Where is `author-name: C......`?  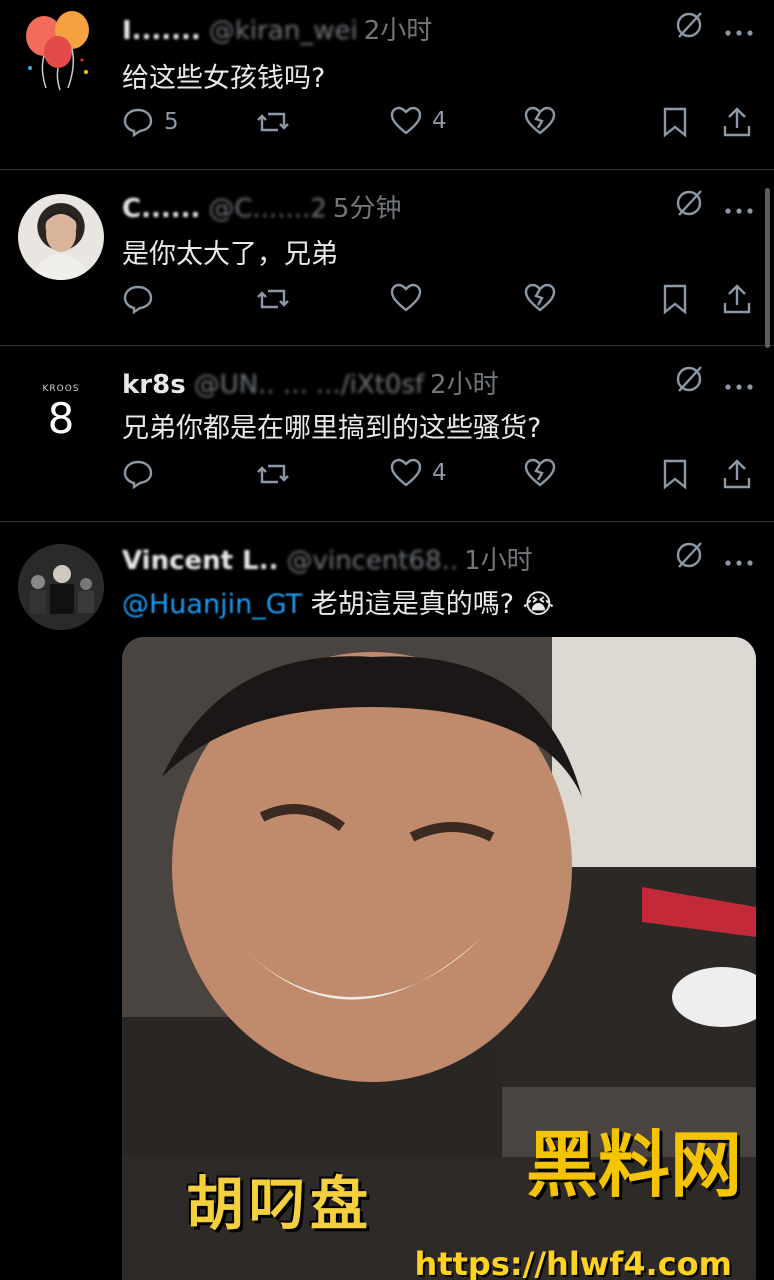 author-name: C...... is located at coordinates (161, 209).